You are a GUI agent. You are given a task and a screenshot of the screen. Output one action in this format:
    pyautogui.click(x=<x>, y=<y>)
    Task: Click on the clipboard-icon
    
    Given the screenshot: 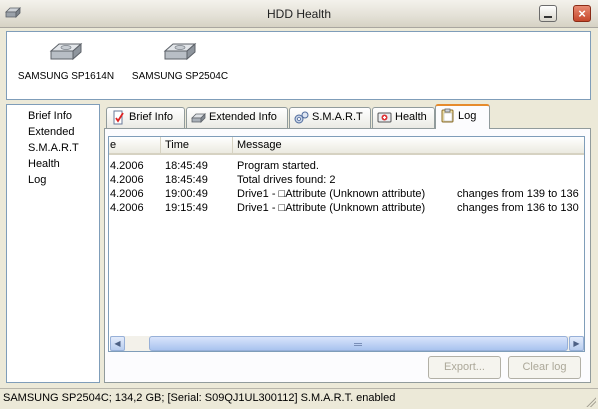 What is the action you would take?
    pyautogui.click(x=447, y=115)
    